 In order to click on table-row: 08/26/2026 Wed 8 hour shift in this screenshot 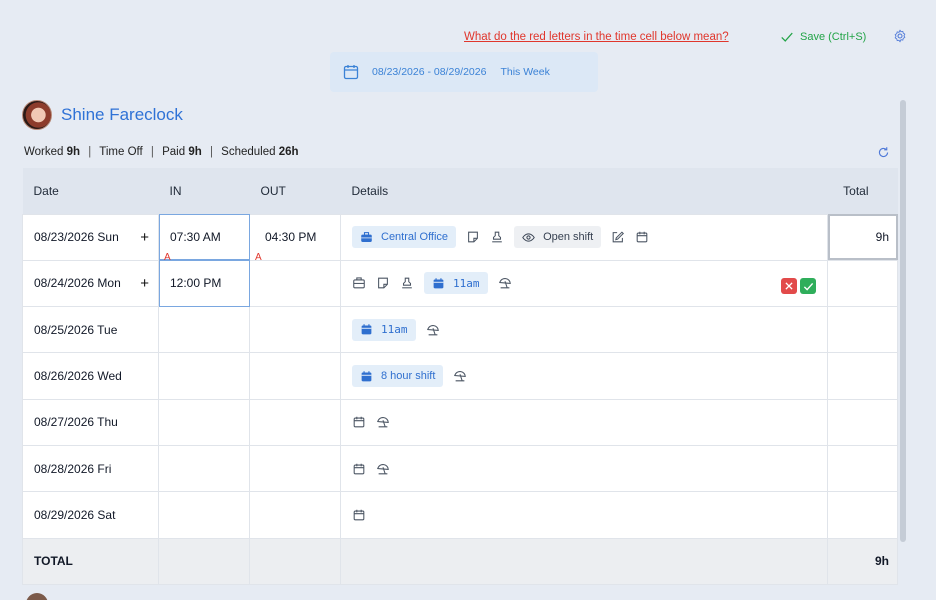, I will do `click(460, 376)`.